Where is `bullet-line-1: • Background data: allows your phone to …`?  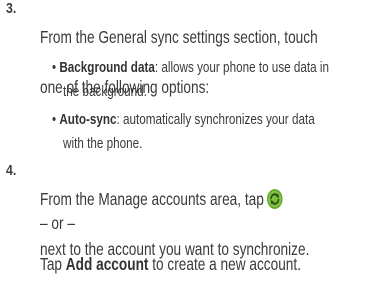 bullet-line-1: • Background data: allows your phone to … is located at coordinates (210, 68).